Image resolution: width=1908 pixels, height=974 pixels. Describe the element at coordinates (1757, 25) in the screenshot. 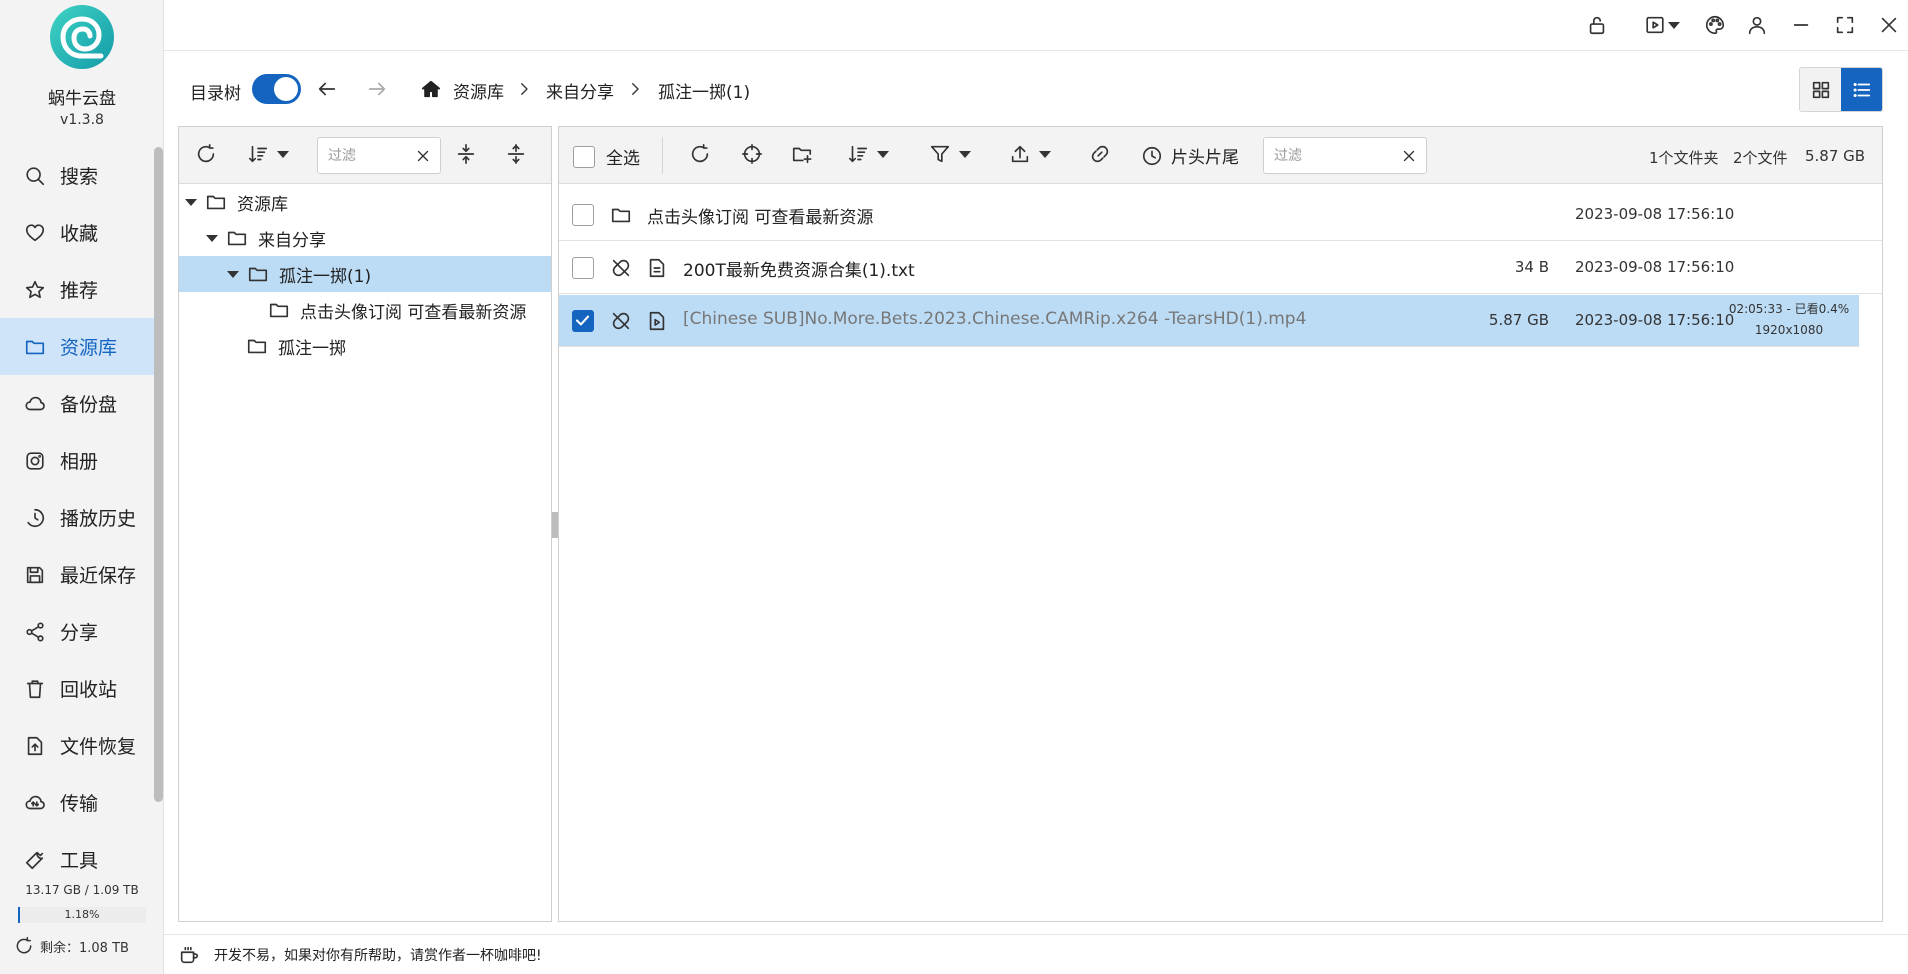

I see `user-button` at that location.